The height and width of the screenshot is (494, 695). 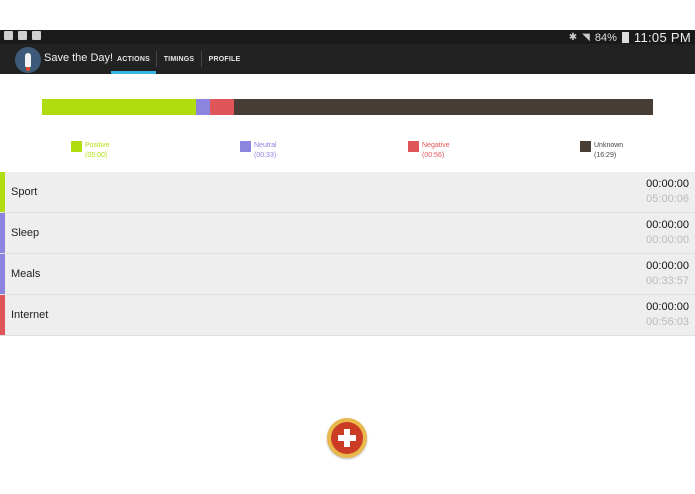 What do you see at coordinates (96, 155) in the screenshot?
I see `legend-time: (05:00)` at bounding box center [96, 155].